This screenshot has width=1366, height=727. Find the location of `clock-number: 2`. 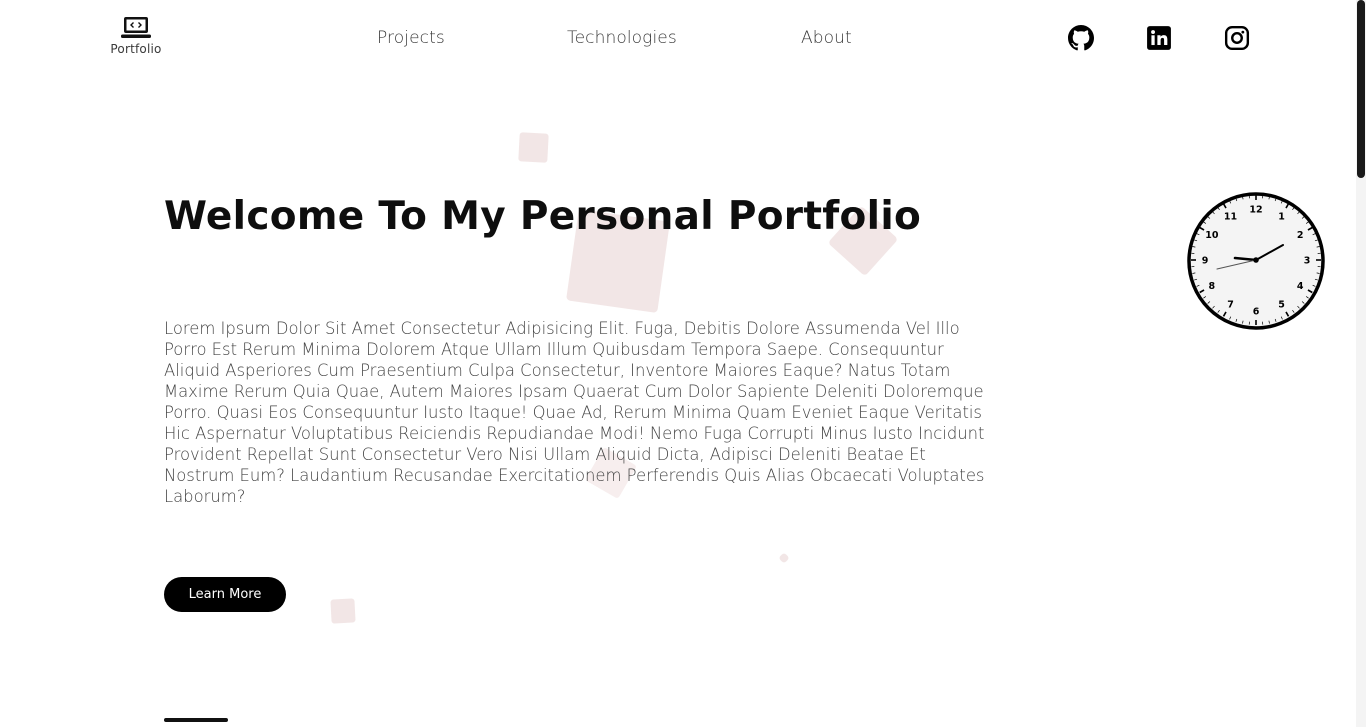

clock-number: 2 is located at coordinates (1300, 235).